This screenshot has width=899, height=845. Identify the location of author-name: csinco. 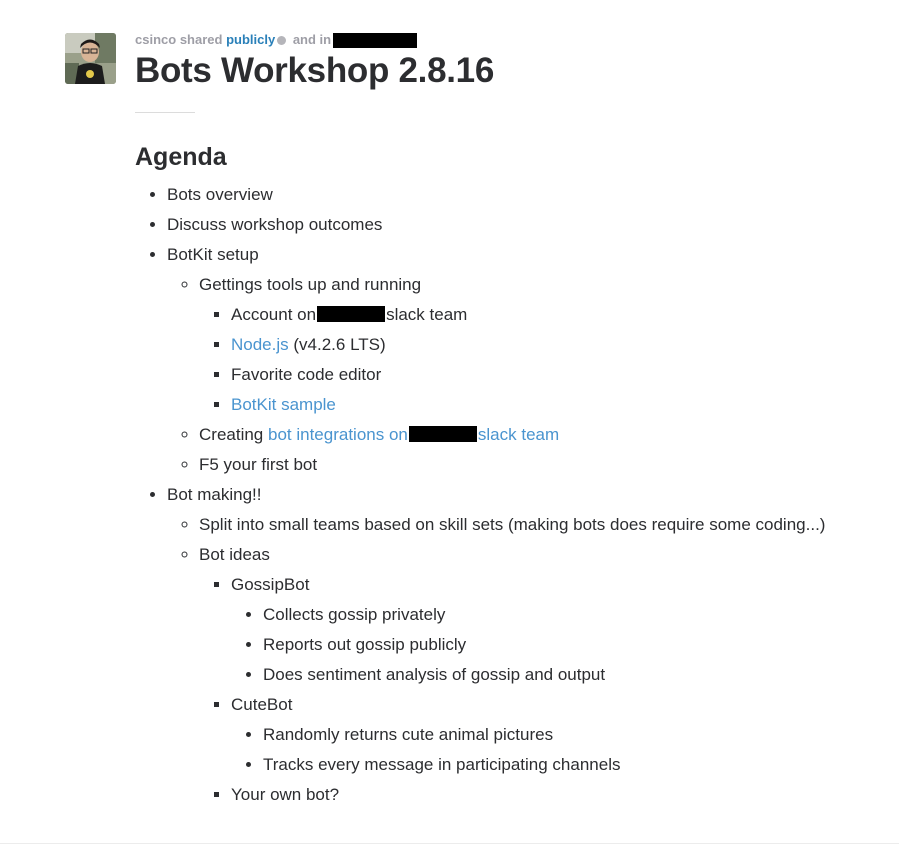
(155, 39).